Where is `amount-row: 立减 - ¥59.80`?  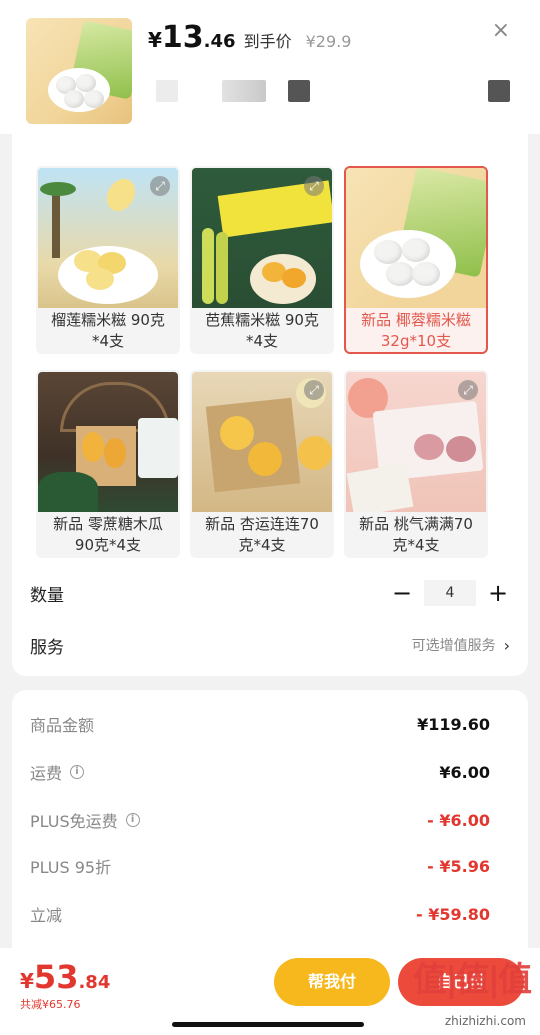
amount-row: 立减 - ¥59.80 is located at coordinates (260, 914).